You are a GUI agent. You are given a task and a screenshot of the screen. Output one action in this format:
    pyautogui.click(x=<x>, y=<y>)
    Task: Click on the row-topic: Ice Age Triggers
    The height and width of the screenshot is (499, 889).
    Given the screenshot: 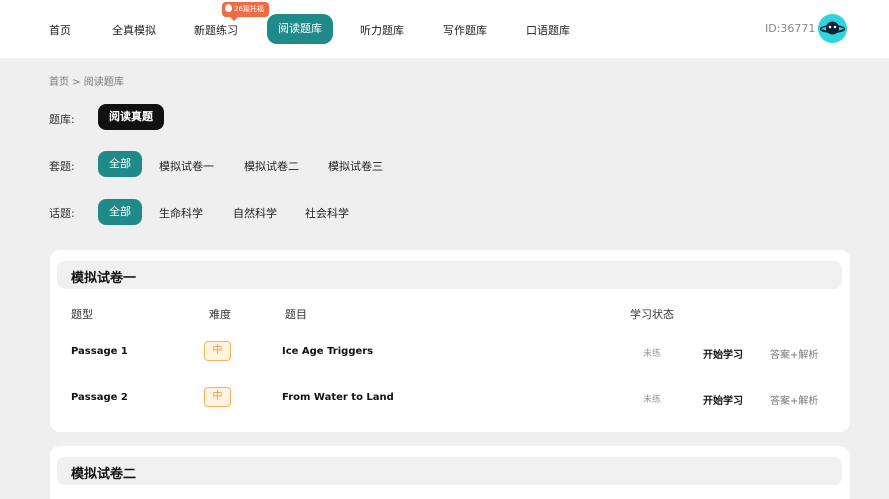 What is the action you would take?
    pyautogui.click(x=327, y=351)
    